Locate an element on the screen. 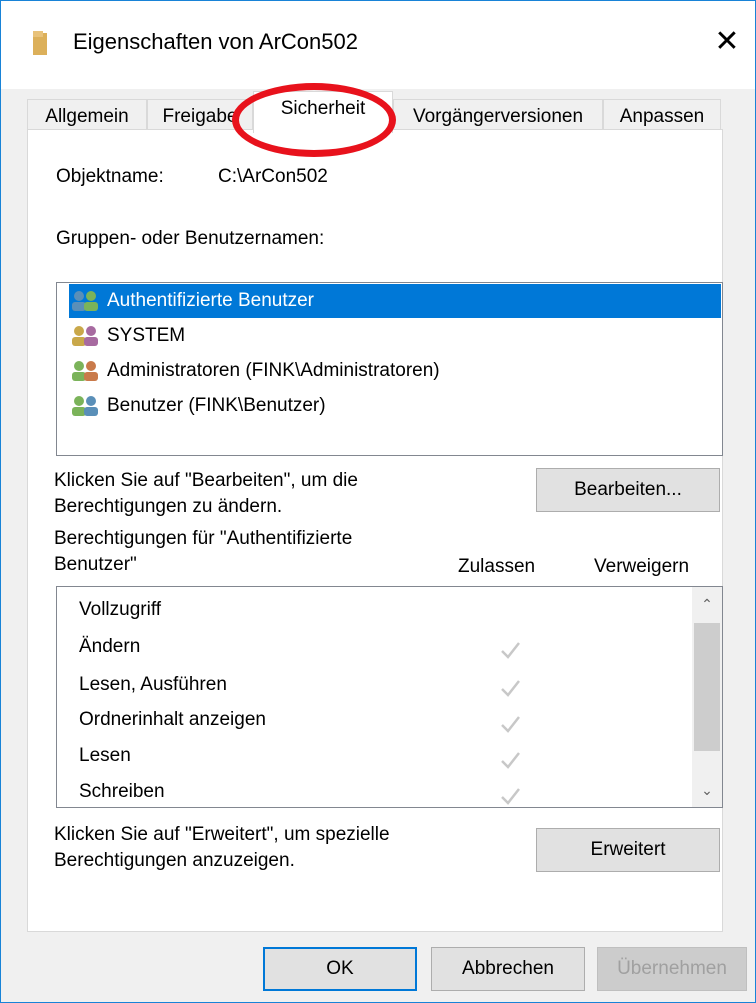  permission-row: Vollzugriff is located at coordinates (120, 609).